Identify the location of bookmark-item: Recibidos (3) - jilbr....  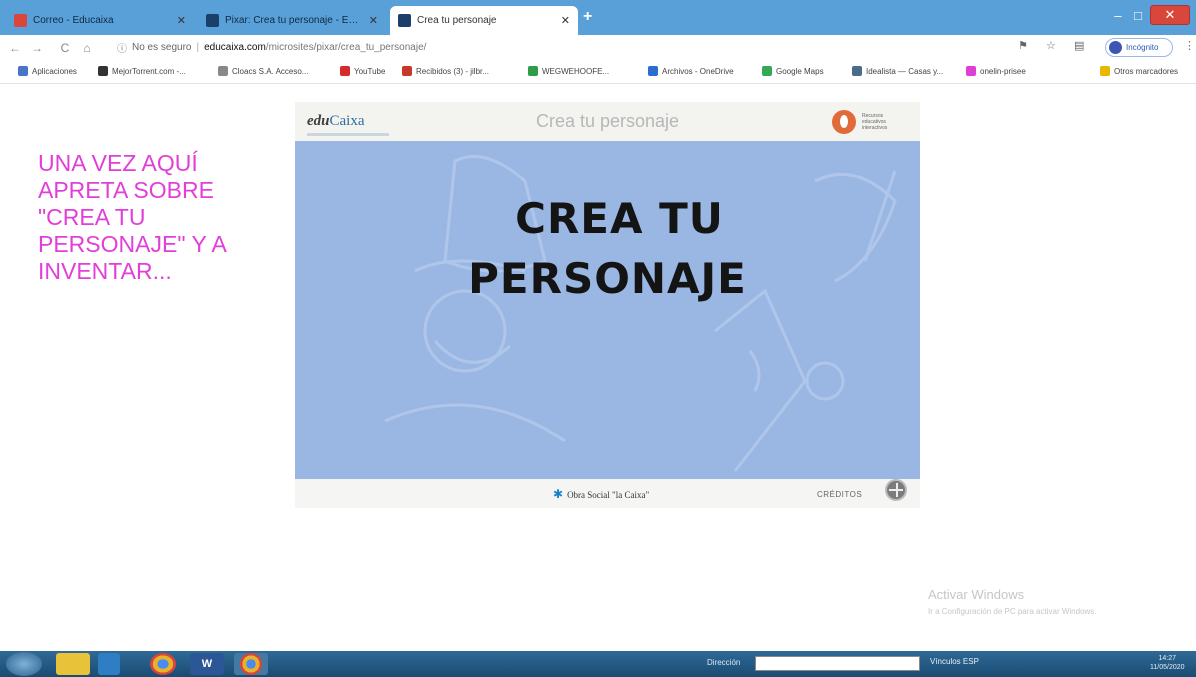
(445, 71).